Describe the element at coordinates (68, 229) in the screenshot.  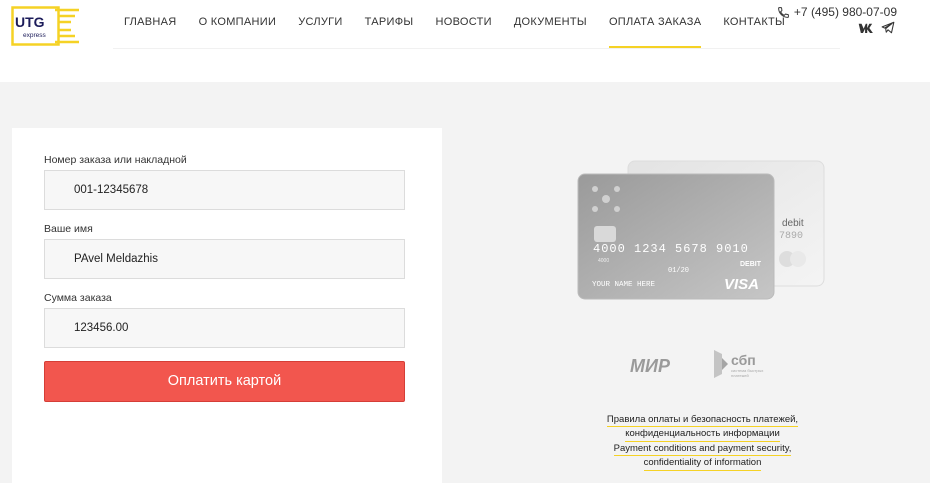
I see `name-label: Ваше имя` at that location.